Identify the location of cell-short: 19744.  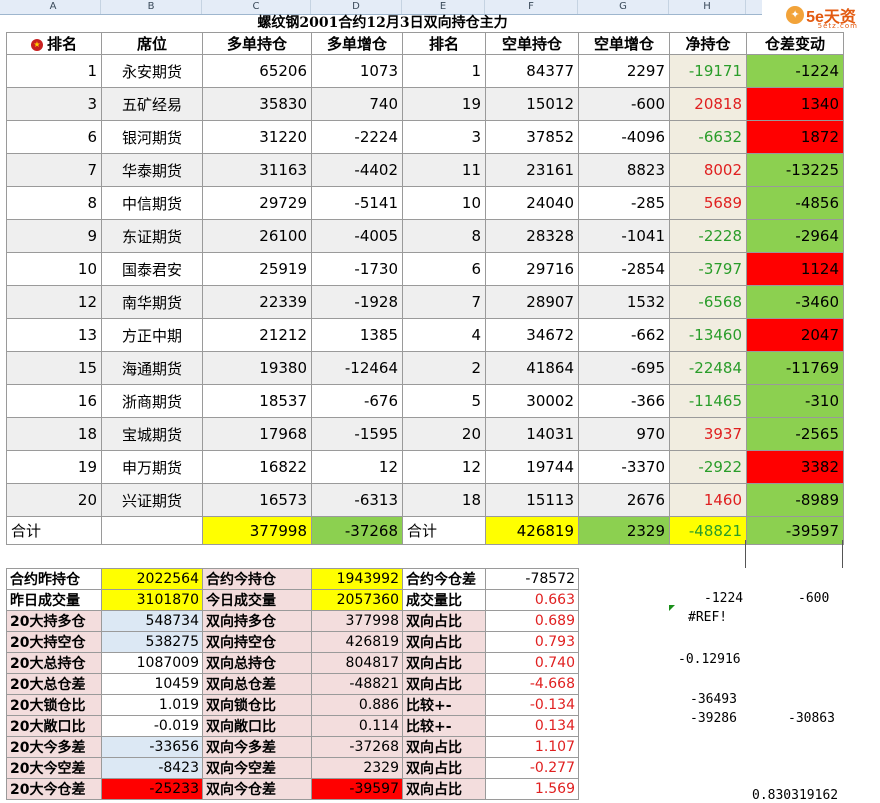
(532, 467).